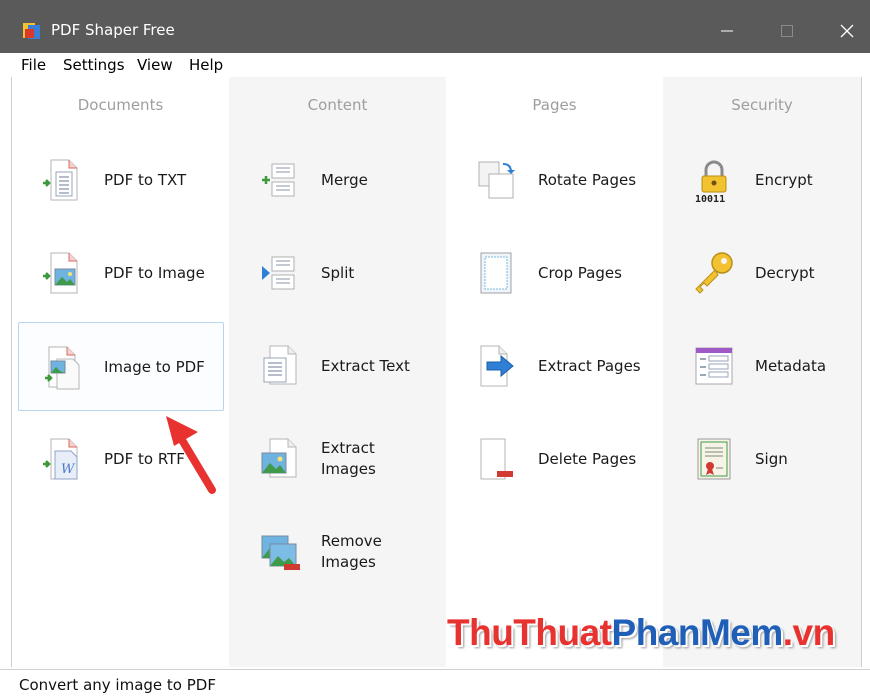 Image resolution: width=870 pixels, height=699 pixels. I want to click on title-bar: PDF Shaper Free, so click(435, 26).